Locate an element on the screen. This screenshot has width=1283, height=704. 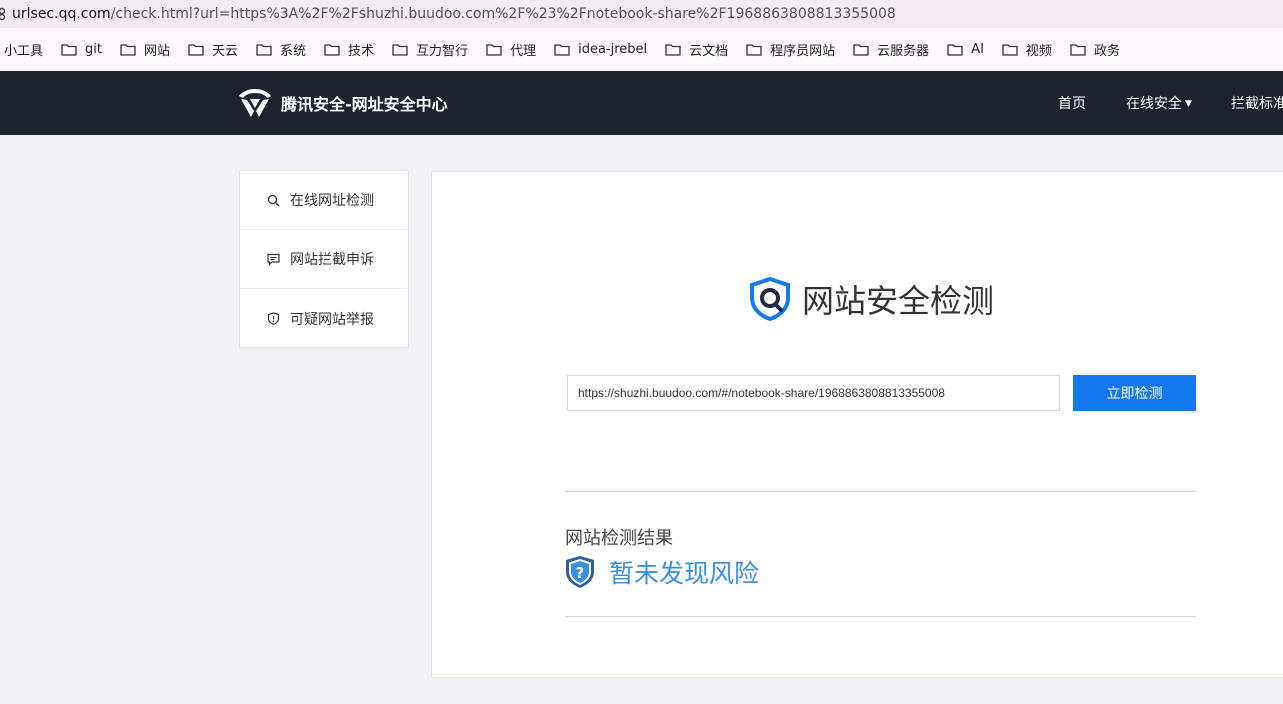
bookmark-item: 云文档 is located at coordinates (696, 49).